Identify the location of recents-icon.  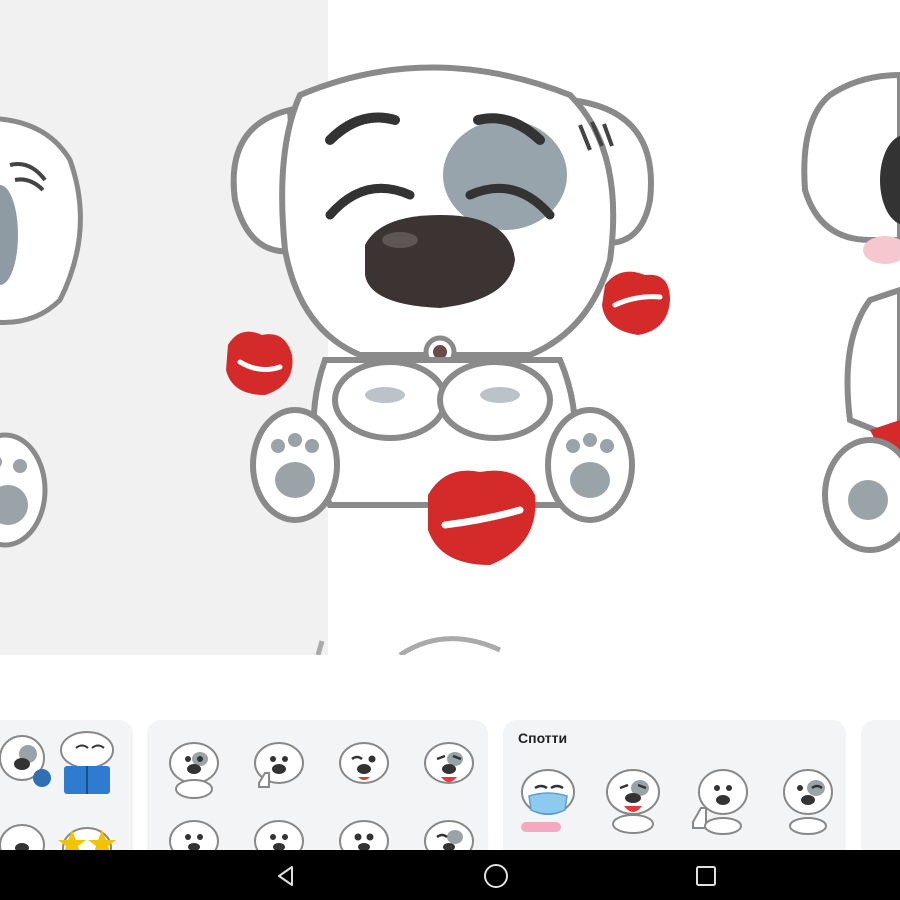
(706, 876).